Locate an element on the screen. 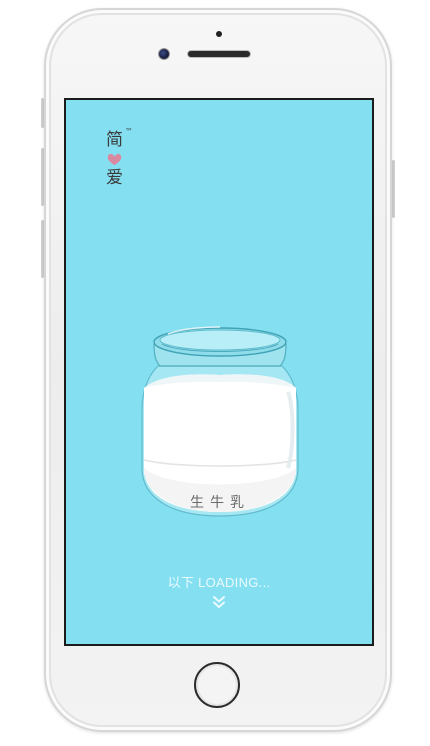 Image resolution: width=430 pixels, height=746 pixels. earpiece-speaker is located at coordinates (219, 54).